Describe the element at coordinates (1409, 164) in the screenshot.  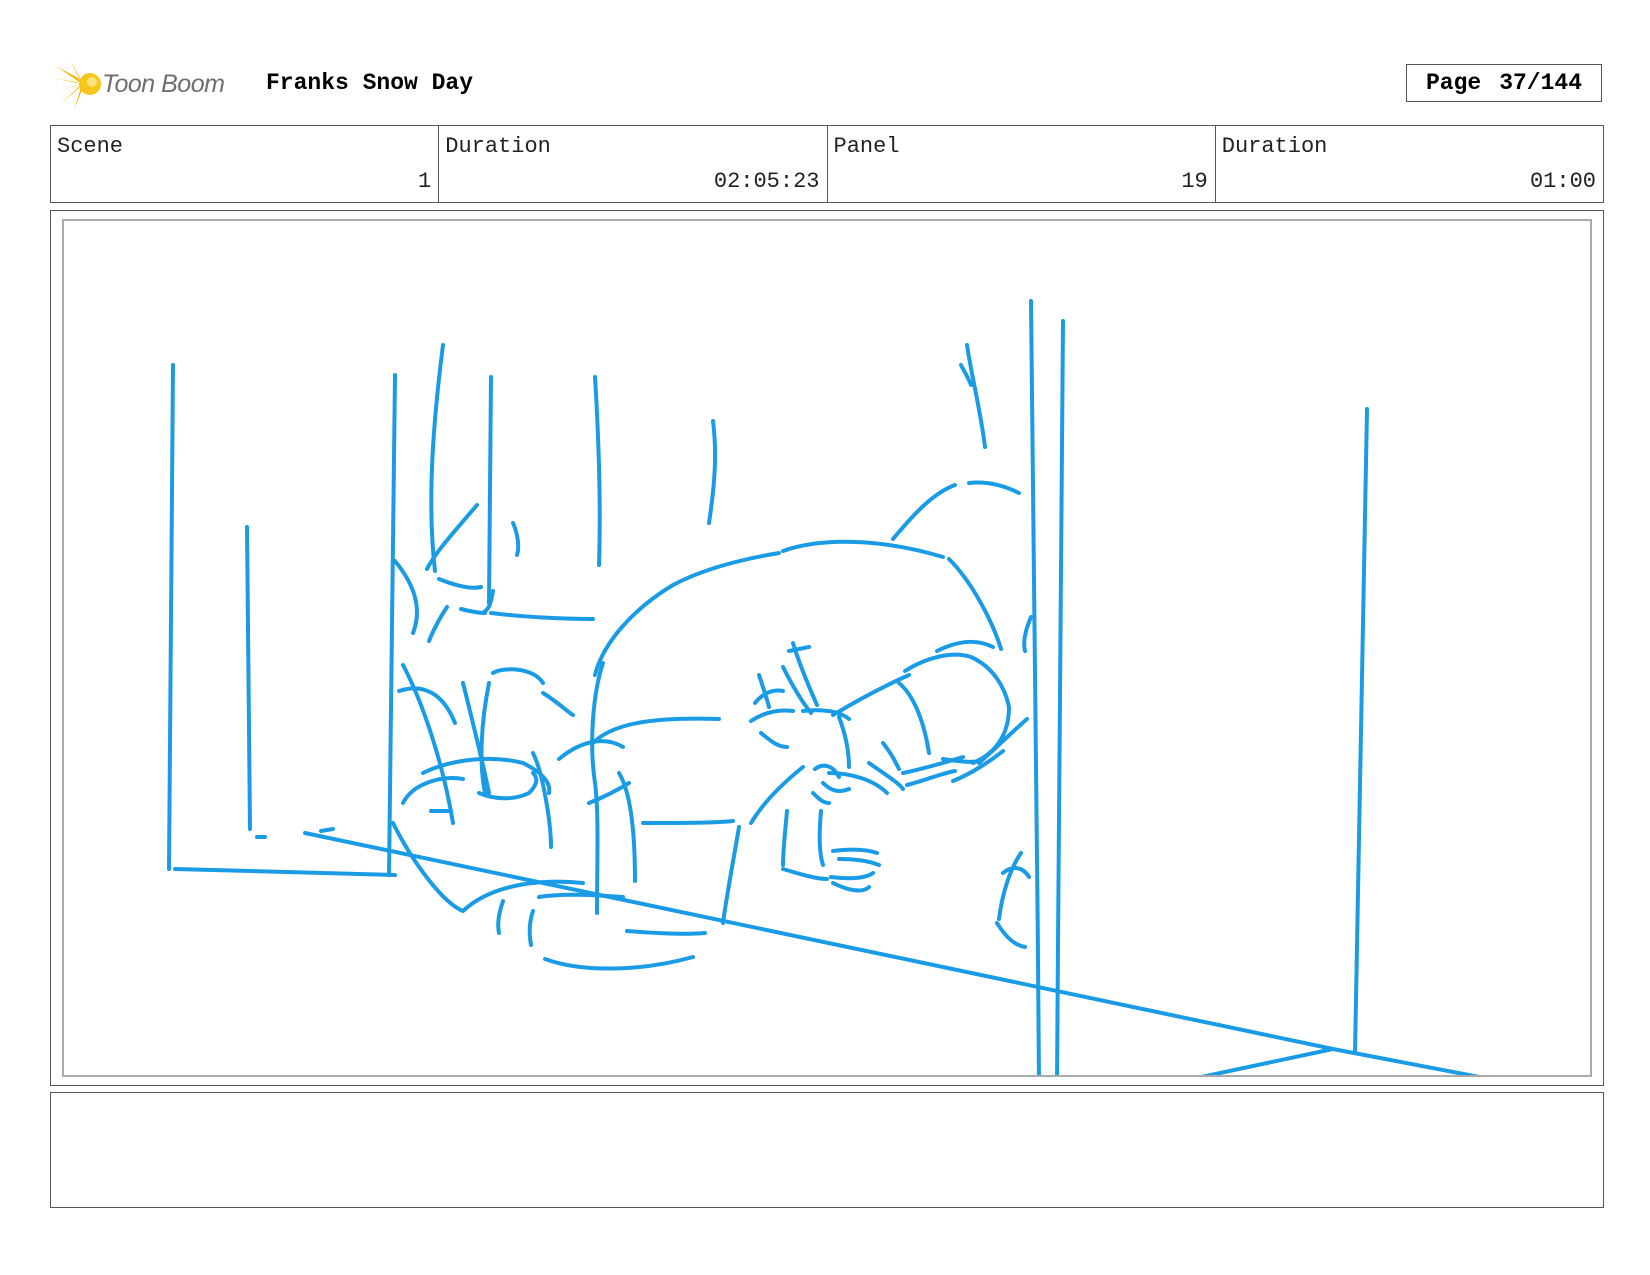
I see `panel-duration-cell: Duration 01:00` at that location.